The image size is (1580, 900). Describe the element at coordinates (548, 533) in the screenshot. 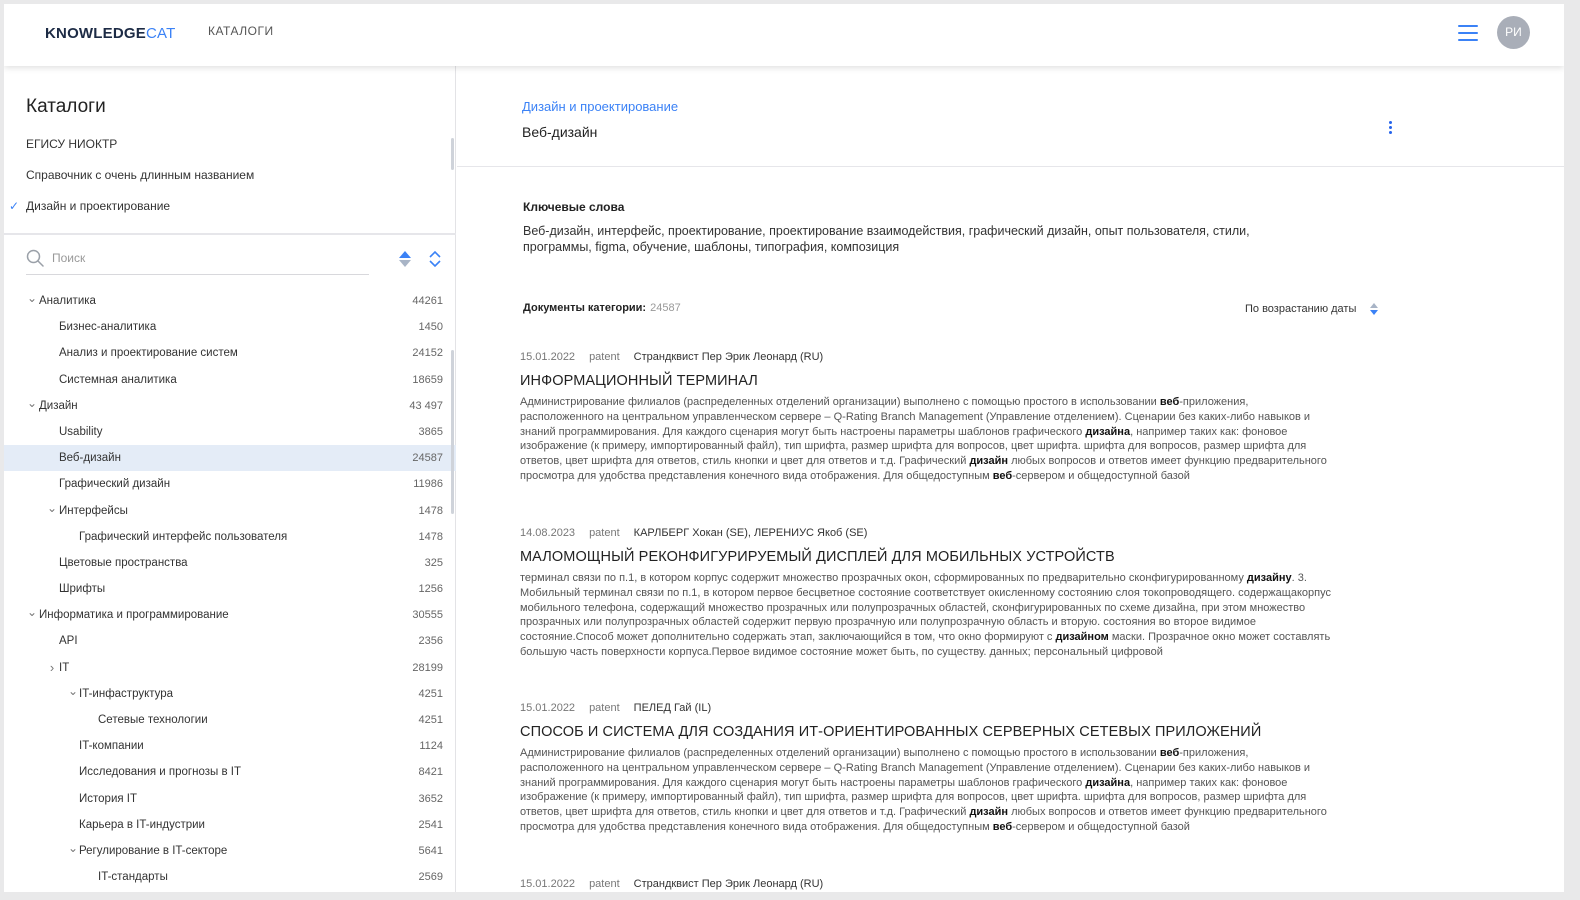

I see `document-date: 14.08.2023` at that location.